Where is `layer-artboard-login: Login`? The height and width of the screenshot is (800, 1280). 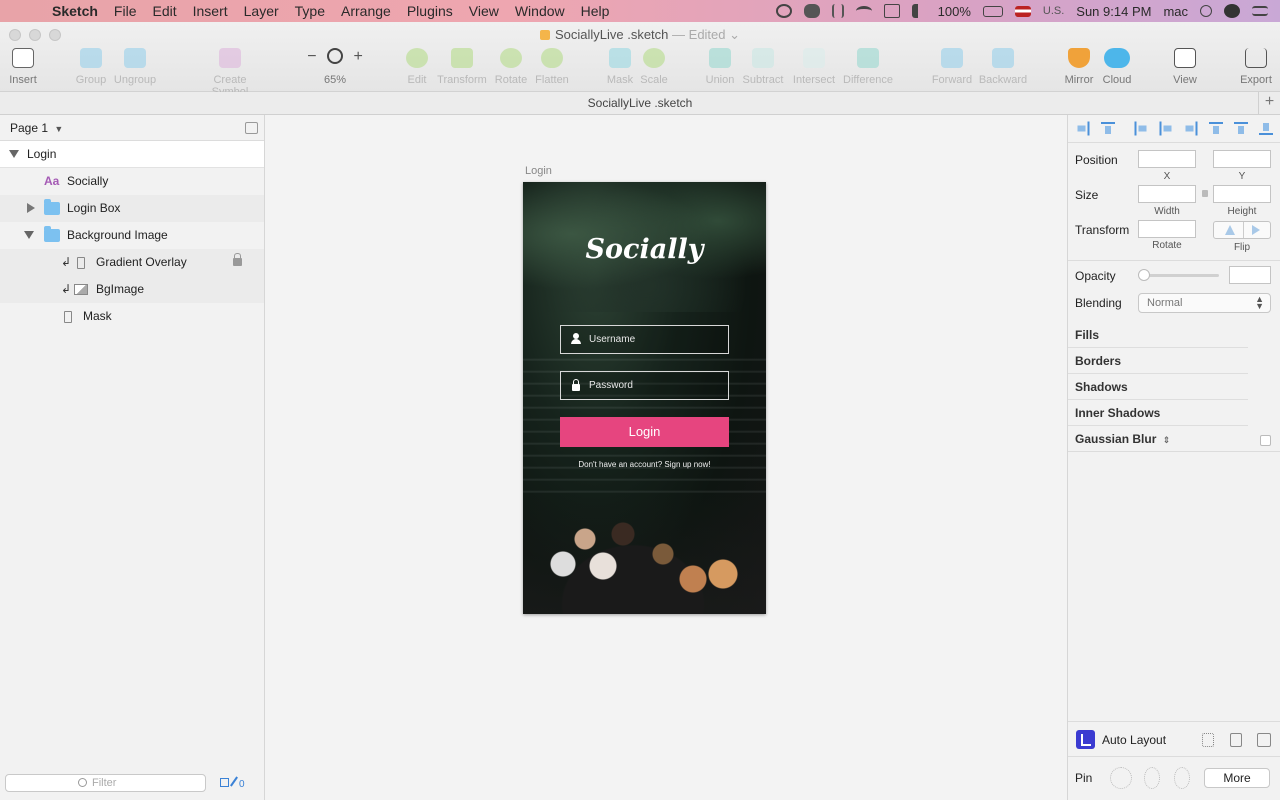
layer-artboard-login: Login is located at coordinates (132, 154).